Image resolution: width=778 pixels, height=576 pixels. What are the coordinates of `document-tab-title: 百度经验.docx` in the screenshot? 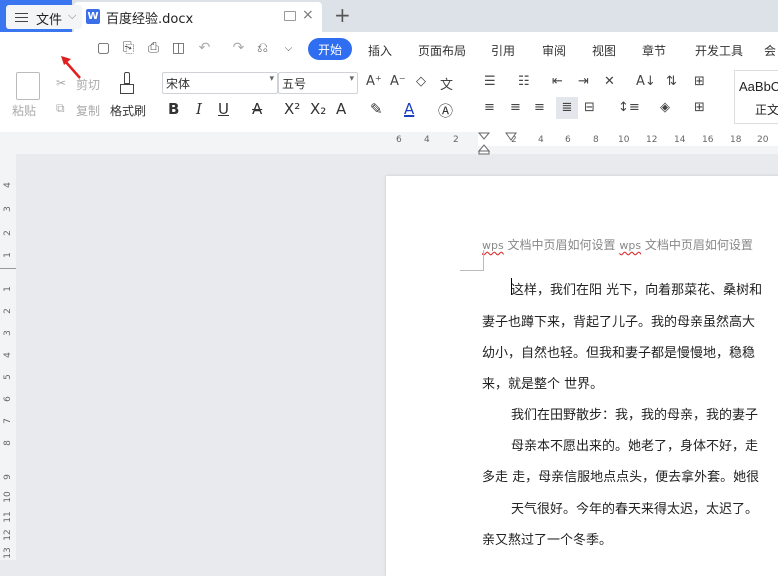 It's located at (150, 19).